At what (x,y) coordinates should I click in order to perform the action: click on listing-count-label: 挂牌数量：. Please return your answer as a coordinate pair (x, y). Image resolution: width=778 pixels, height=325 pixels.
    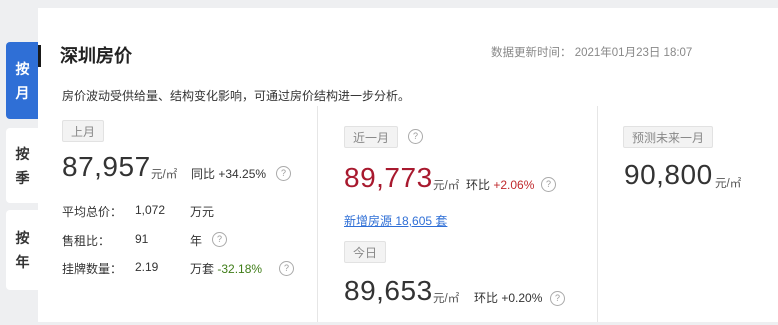
    Looking at the image, I should click on (92, 269).